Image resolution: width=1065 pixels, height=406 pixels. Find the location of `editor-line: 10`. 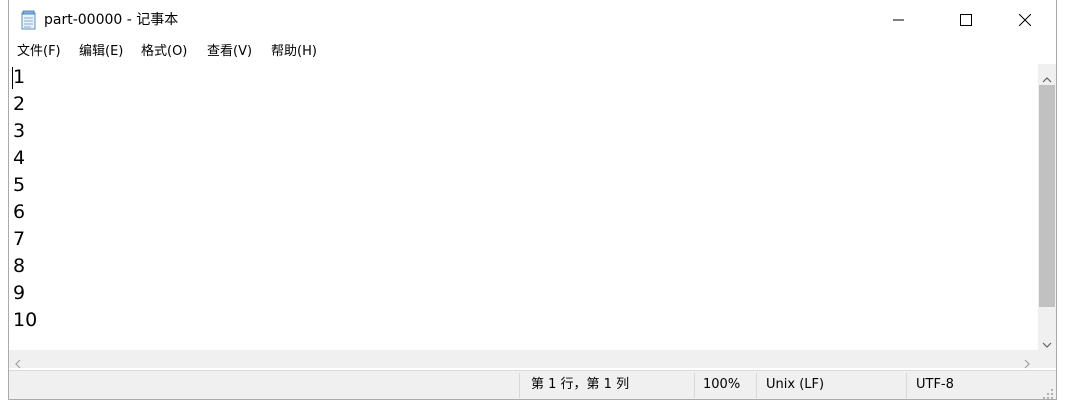

editor-line: 10 is located at coordinates (25, 320).